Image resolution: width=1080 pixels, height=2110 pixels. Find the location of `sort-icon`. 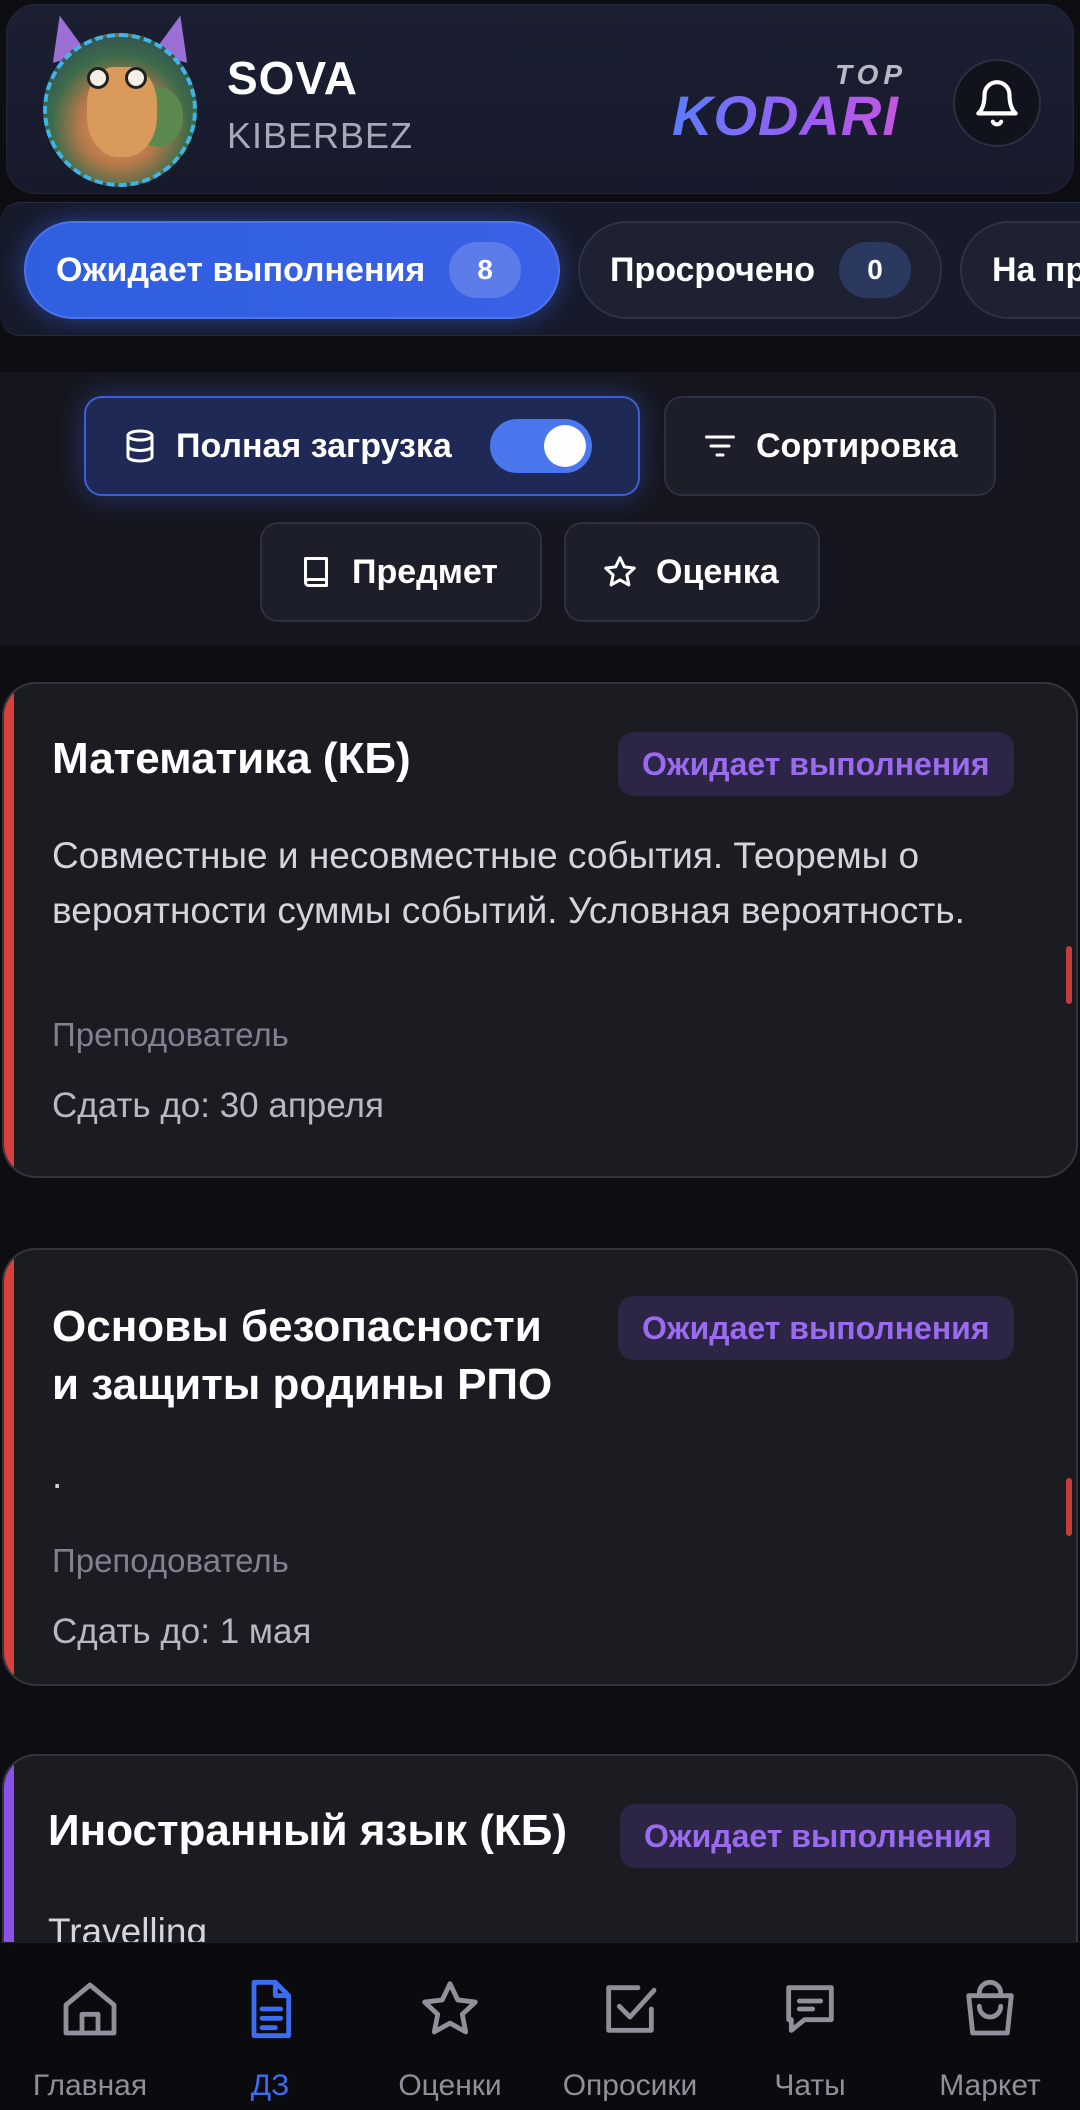

sort-icon is located at coordinates (720, 446).